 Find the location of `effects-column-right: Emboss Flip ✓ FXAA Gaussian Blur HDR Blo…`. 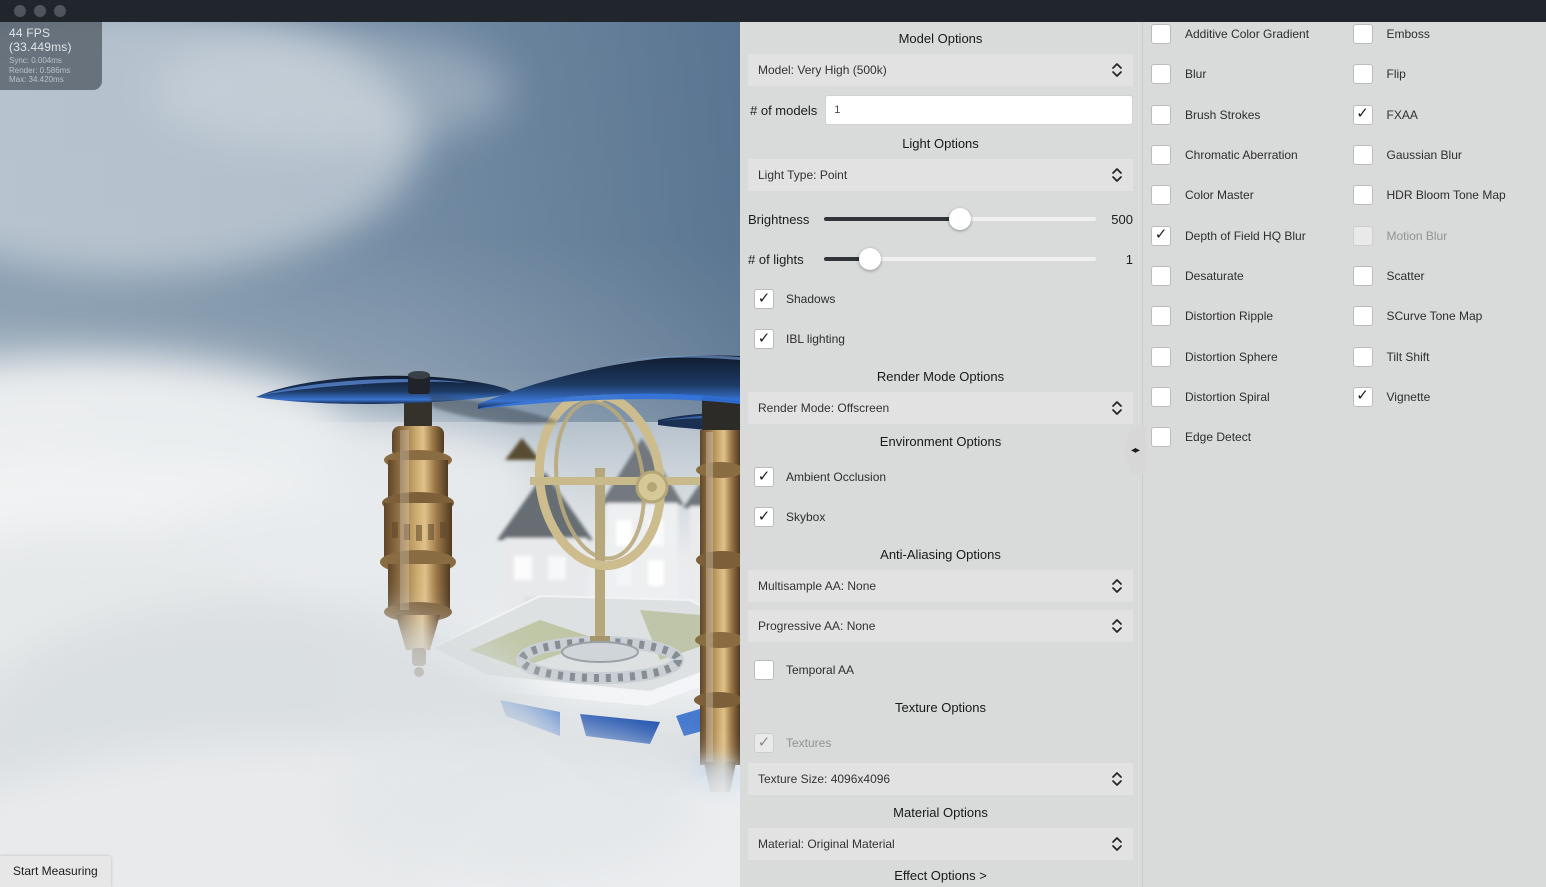

effects-column-right: Emboss Flip ✓ FXAA Gaussian Blur HDR Blo… is located at coordinates (1445, 450).